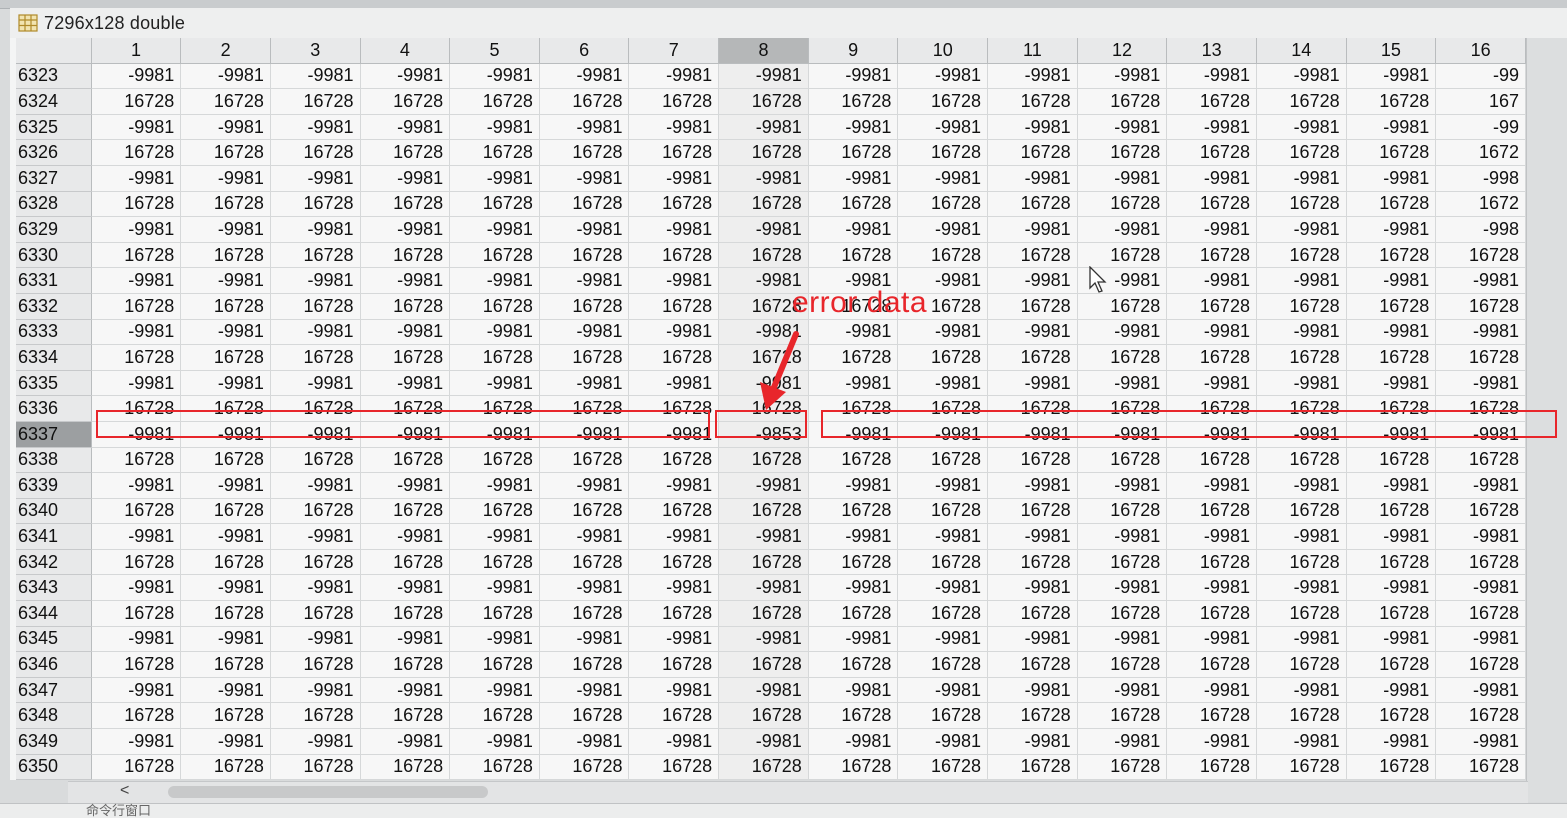 This screenshot has width=1567, height=818. I want to click on row-header: 6328, so click(53, 204).